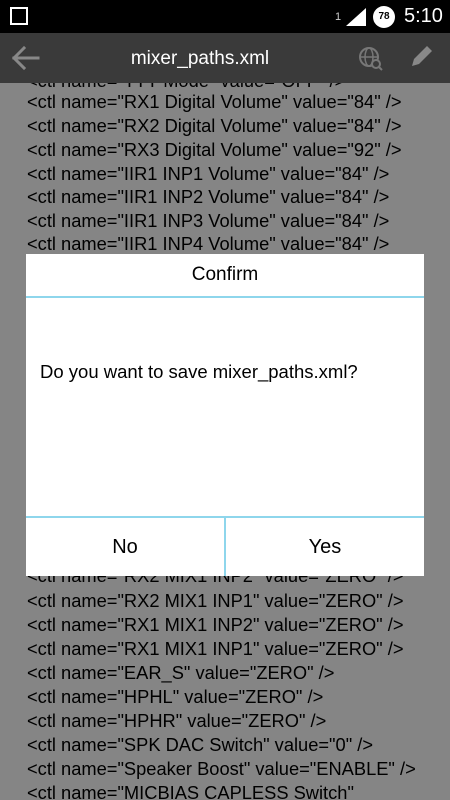 This screenshot has height=800, width=450. What do you see at coordinates (370, 58) in the screenshot?
I see `globe-search-icon` at bounding box center [370, 58].